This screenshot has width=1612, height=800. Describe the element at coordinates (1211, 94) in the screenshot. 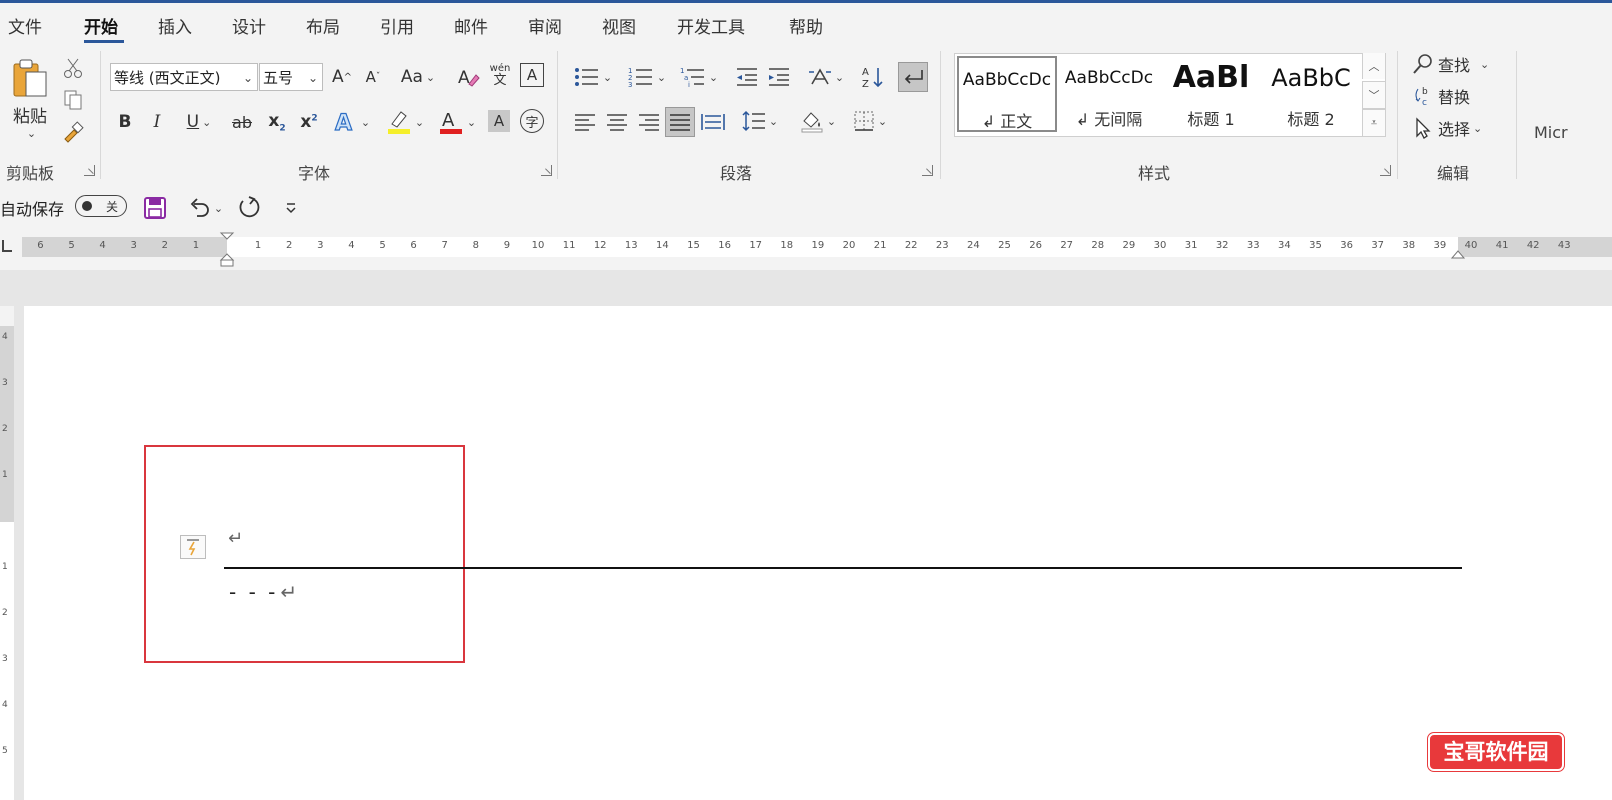

I see `style-heading-1: AaBl 标题 1` at that location.